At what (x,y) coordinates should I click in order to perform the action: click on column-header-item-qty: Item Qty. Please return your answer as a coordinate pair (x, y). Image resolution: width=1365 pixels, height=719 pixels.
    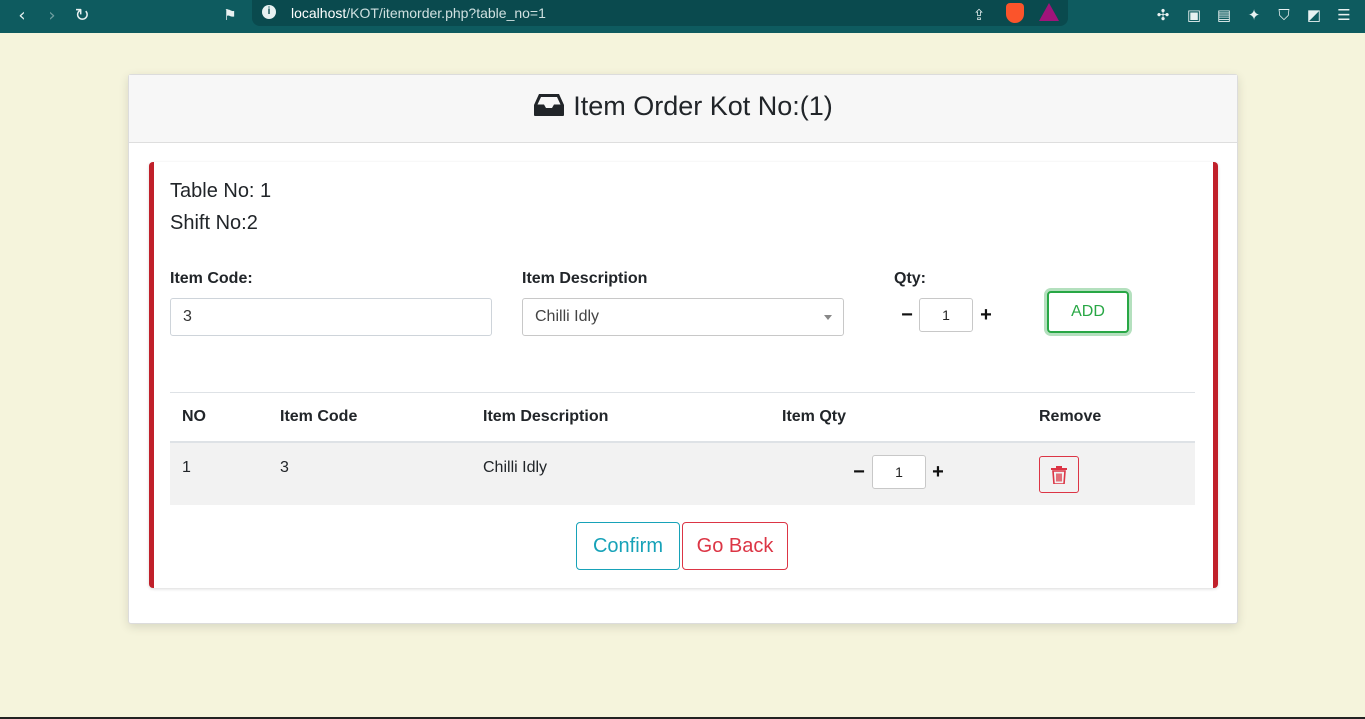
    Looking at the image, I should click on (814, 416).